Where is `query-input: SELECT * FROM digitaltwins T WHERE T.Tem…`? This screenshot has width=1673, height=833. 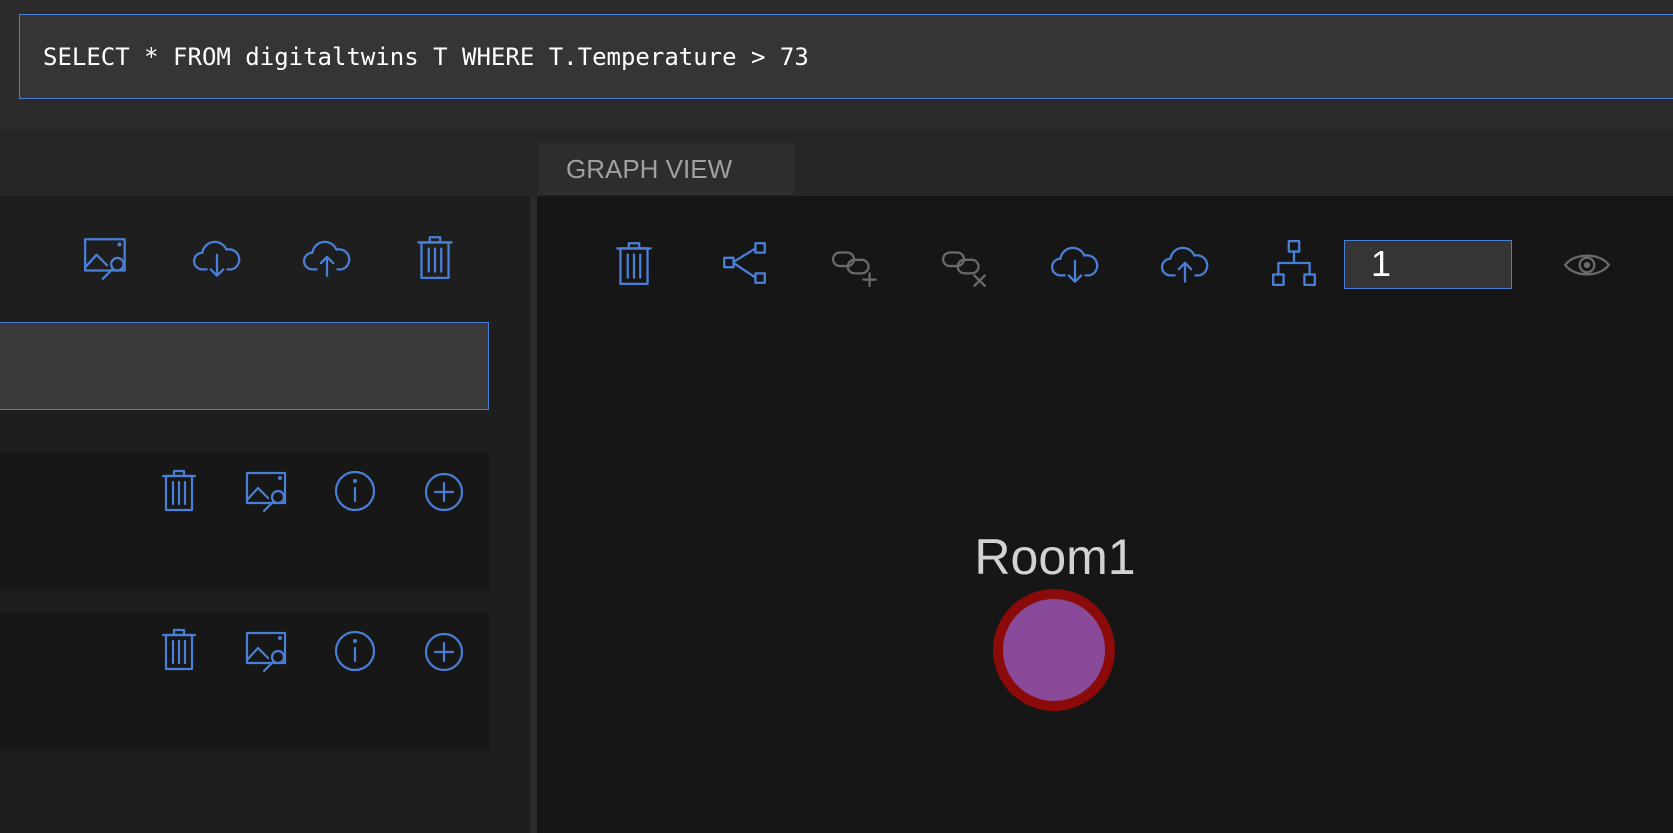
query-input: SELECT * FROM digitaltwins T WHERE T.Tem… is located at coordinates (846, 56).